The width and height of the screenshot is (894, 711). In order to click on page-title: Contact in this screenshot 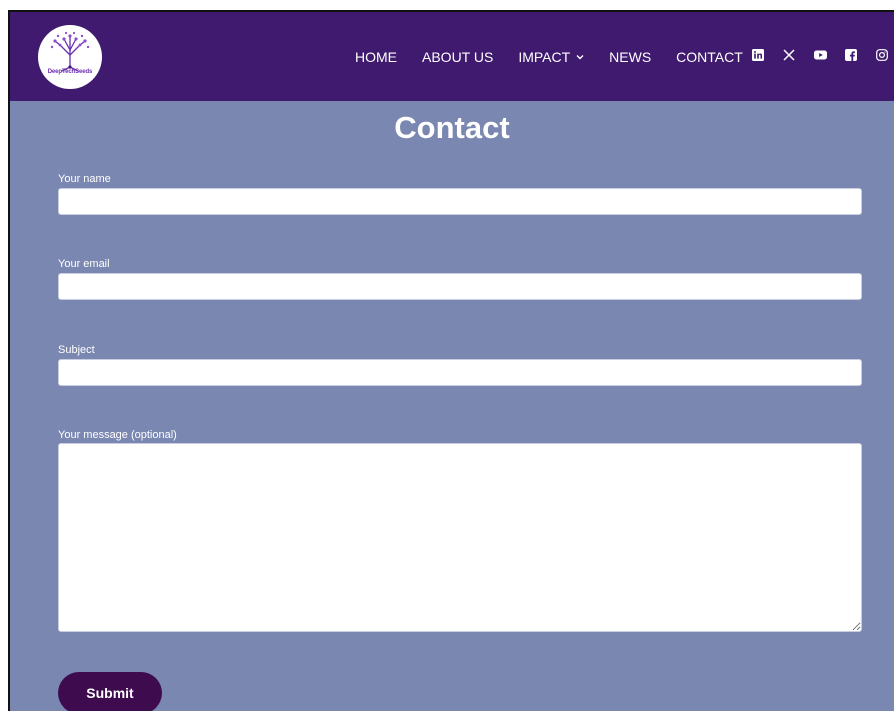, I will do `click(452, 127)`.